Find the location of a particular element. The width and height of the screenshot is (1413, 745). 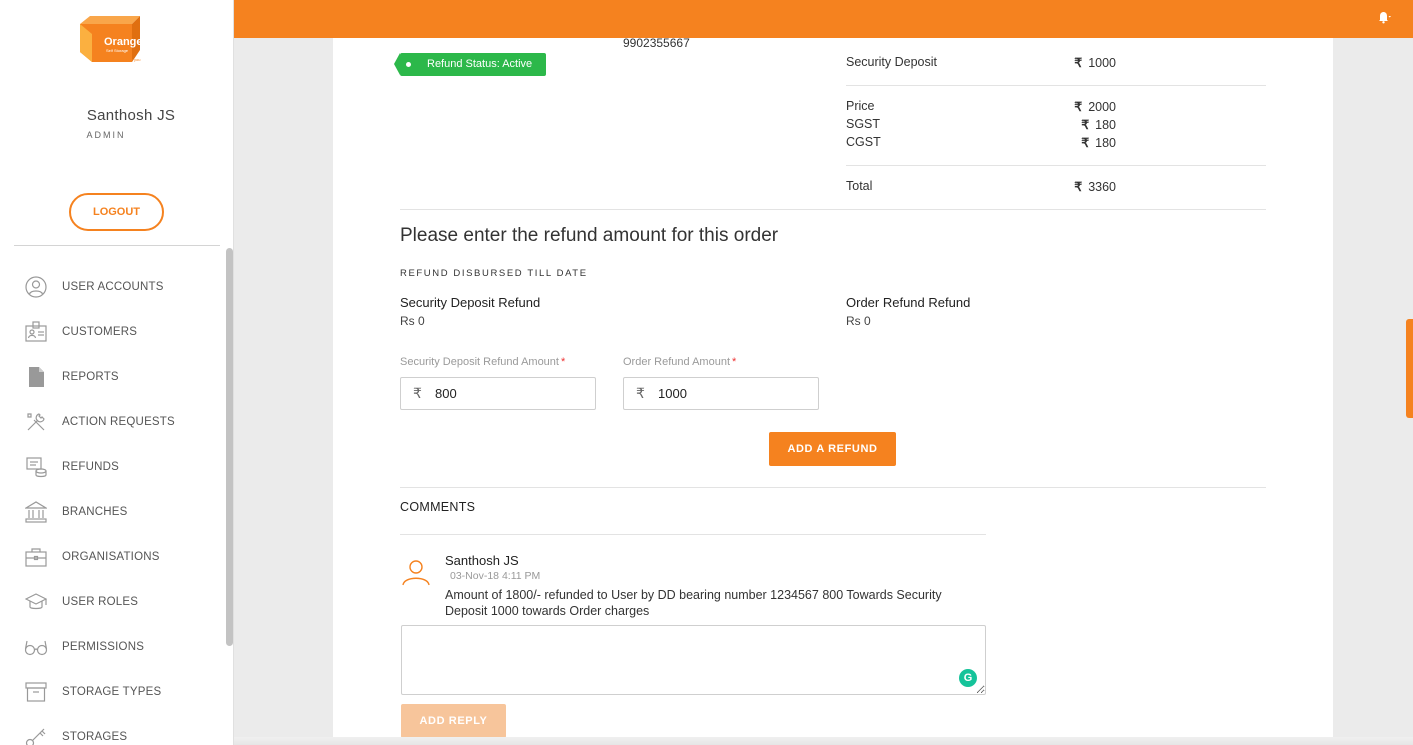

security-refund-value: Rs 0 is located at coordinates (412, 321).